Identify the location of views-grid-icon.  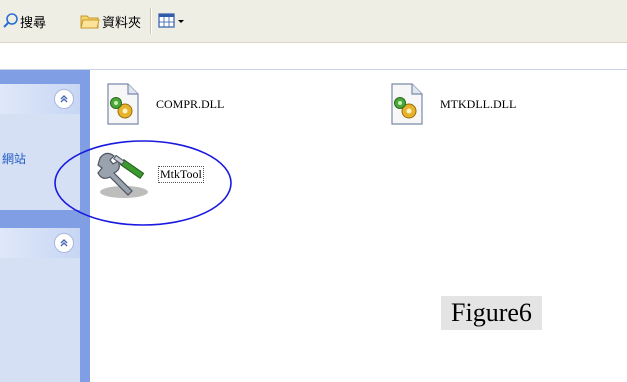
(171, 20).